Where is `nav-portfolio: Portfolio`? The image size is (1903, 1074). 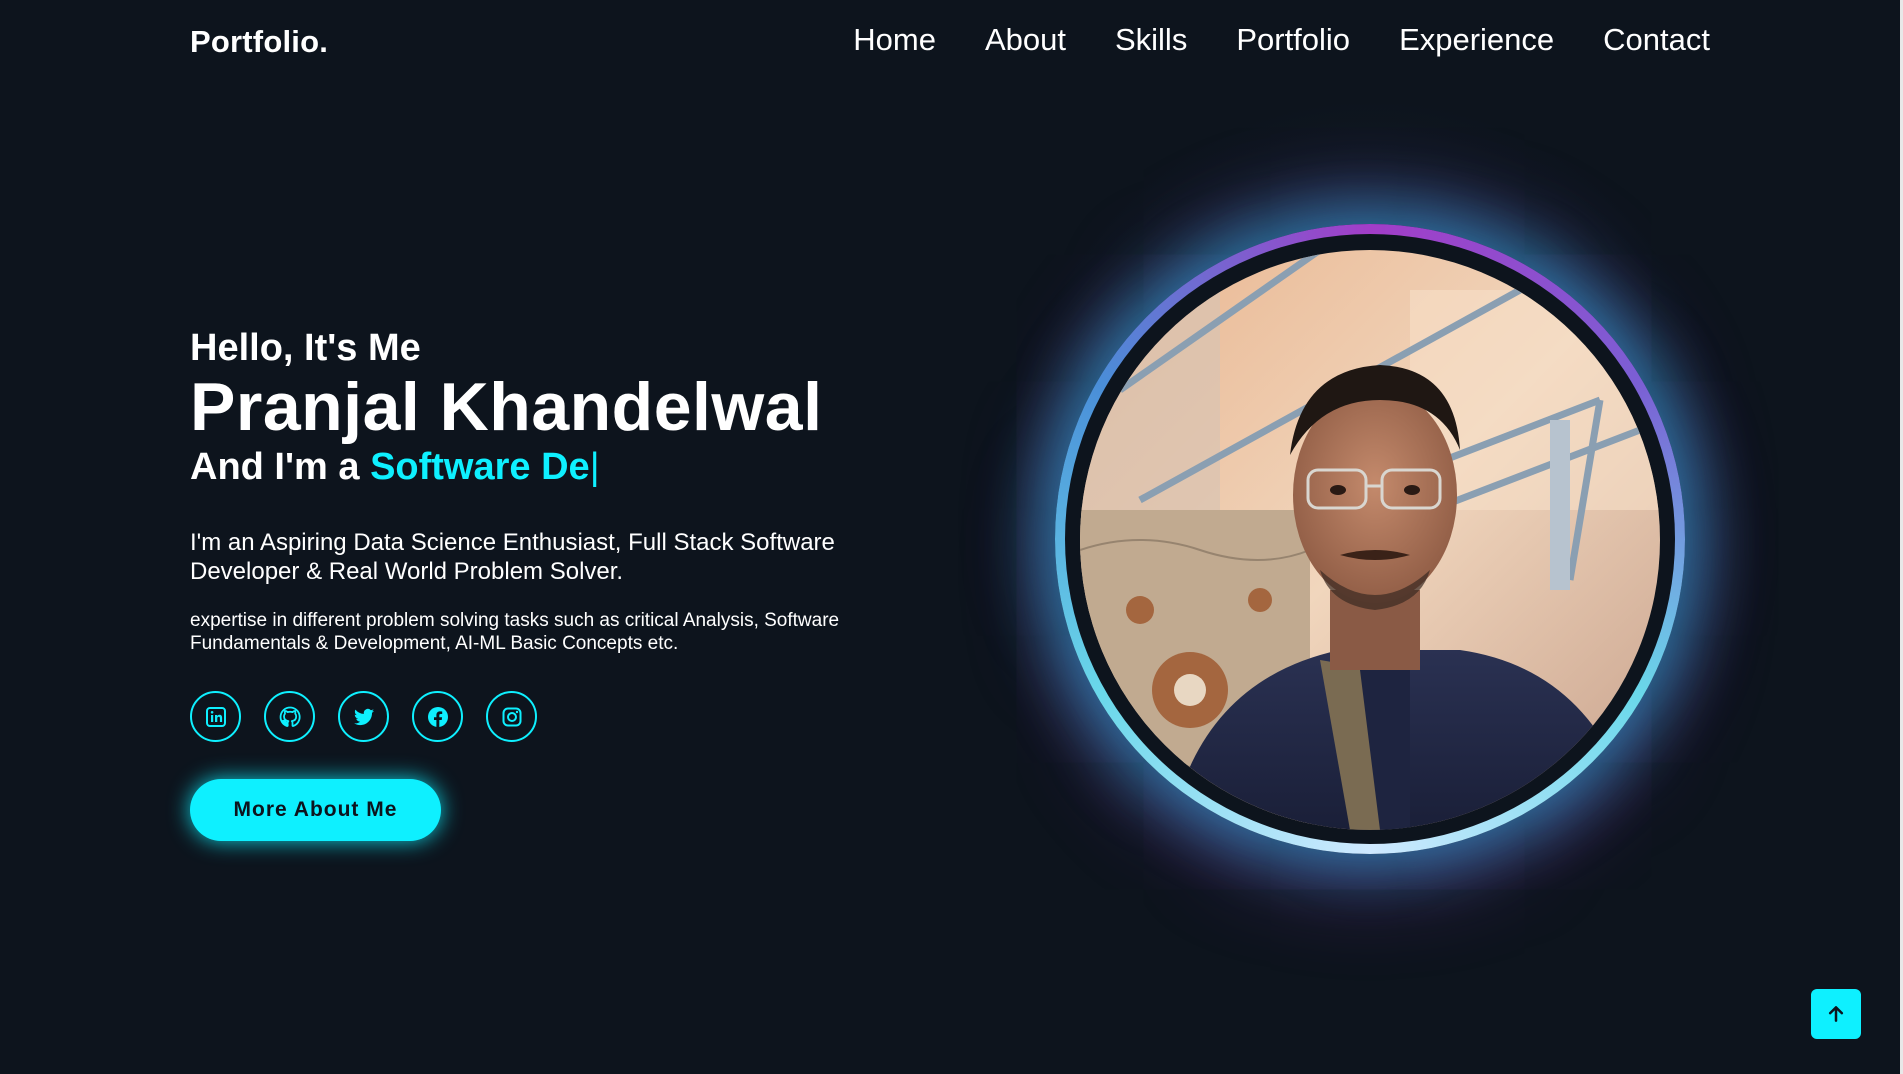
nav-portfolio: Portfolio is located at coordinates (1293, 40).